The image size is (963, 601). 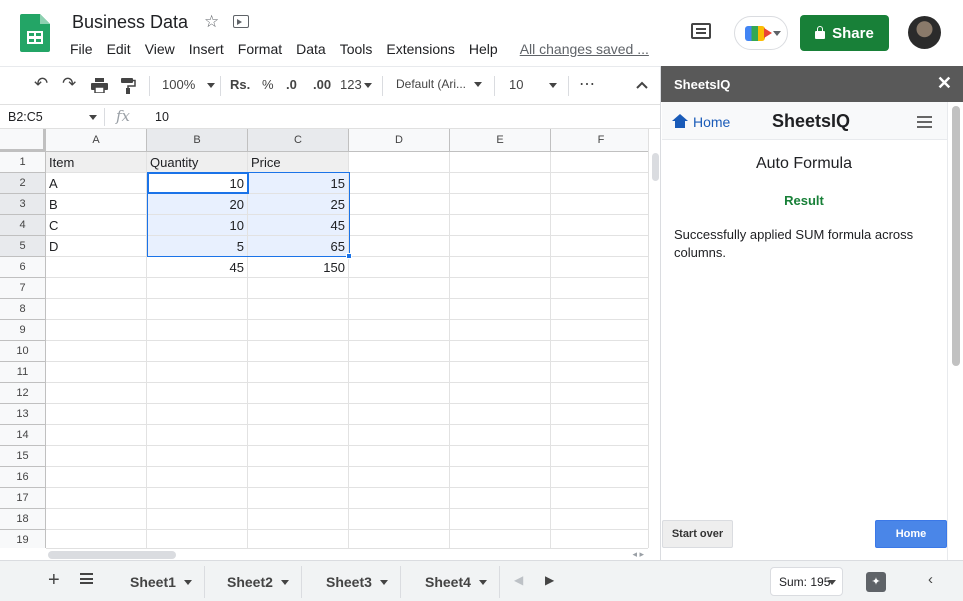 What do you see at coordinates (54, 580) in the screenshot?
I see `add-sheet-icon: +` at bounding box center [54, 580].